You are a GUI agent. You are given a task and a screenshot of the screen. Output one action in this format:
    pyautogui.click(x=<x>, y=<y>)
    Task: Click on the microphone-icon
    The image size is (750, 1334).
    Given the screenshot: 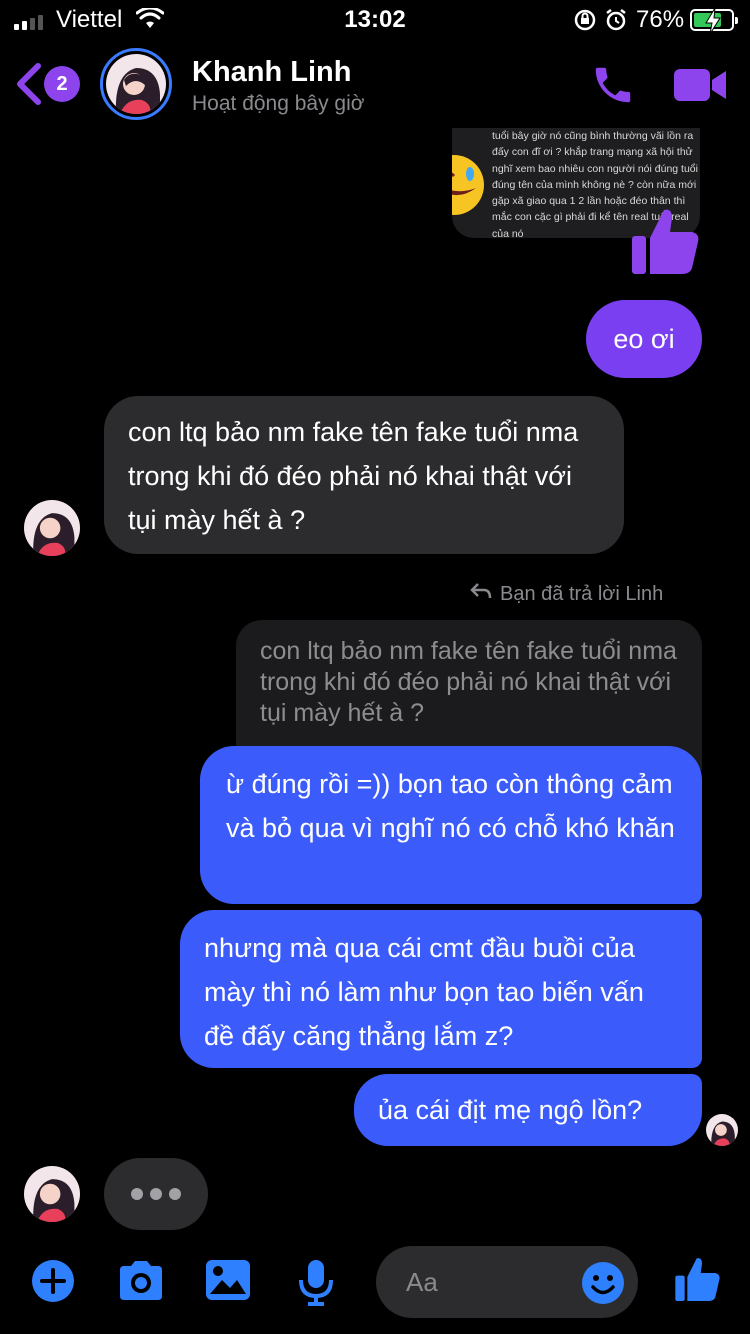 What is the action you would take?
    pyautogui.click(x=316, y=1284)
    